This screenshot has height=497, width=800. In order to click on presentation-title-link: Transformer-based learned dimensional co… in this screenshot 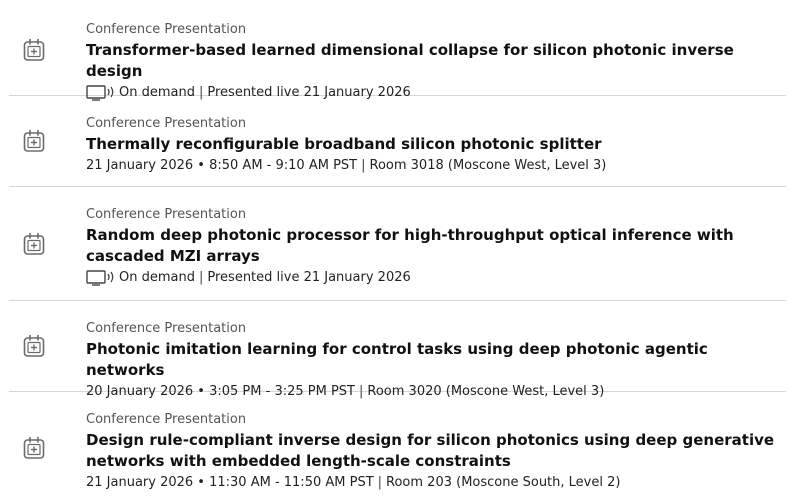, I will do `click(436, 61)`.